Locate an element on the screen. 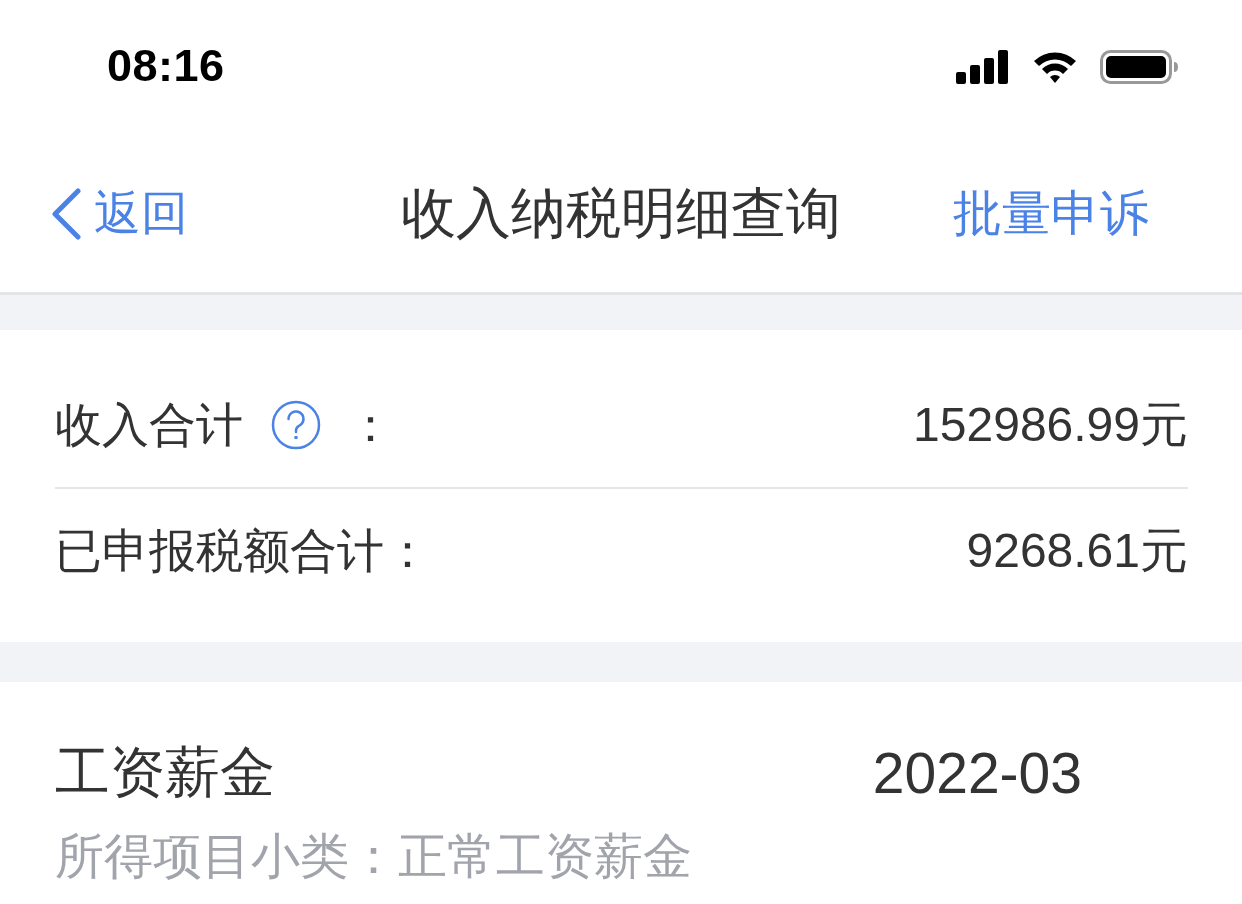 The width and height of the screenshot is (1242, 904). status-time: 08:16 is located at coordinates (166, 65).